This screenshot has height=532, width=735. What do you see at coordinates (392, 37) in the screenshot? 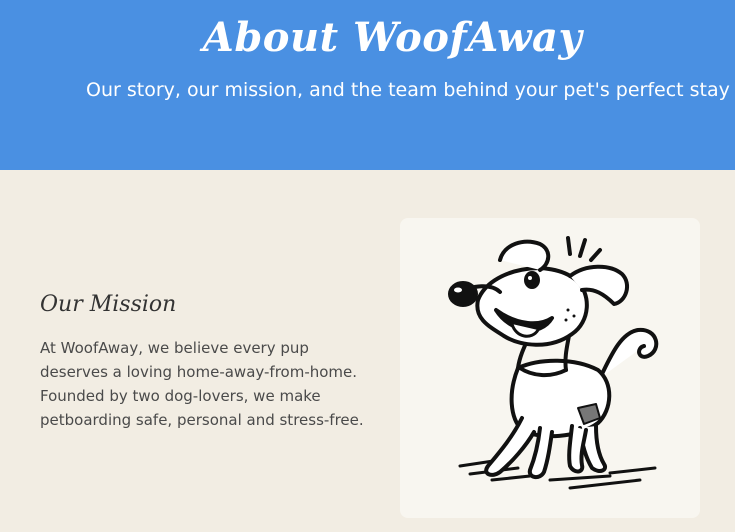
I see `page-title: About WoofAway` at bounding box center [392, 37].